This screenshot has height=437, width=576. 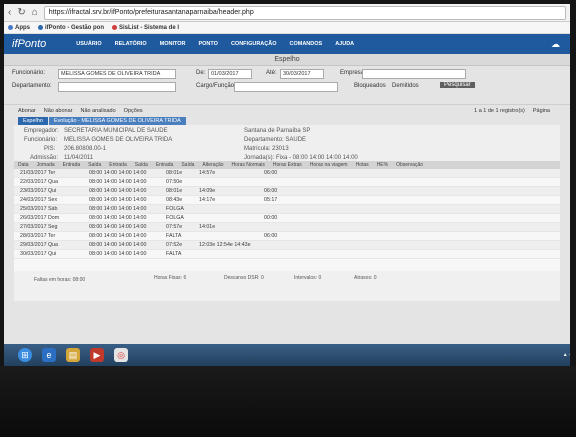 I want to click on table-cell: 08:01e, so click(x=174, y=173).